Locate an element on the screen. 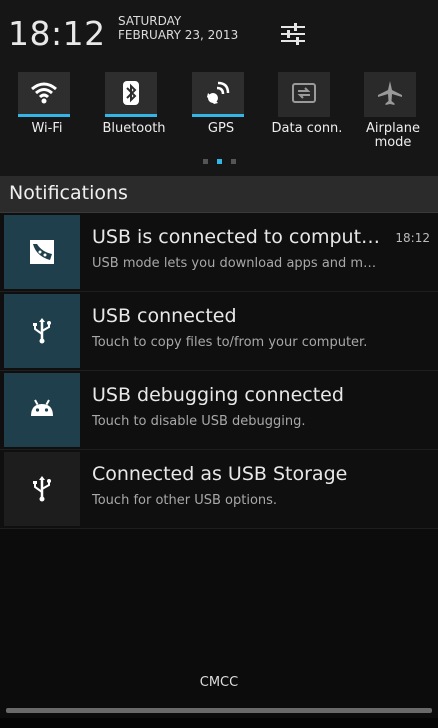 This screenshot has height=728, width=438. date: FEBRUARY 23, 2013 is located at coordinates (178, 35).